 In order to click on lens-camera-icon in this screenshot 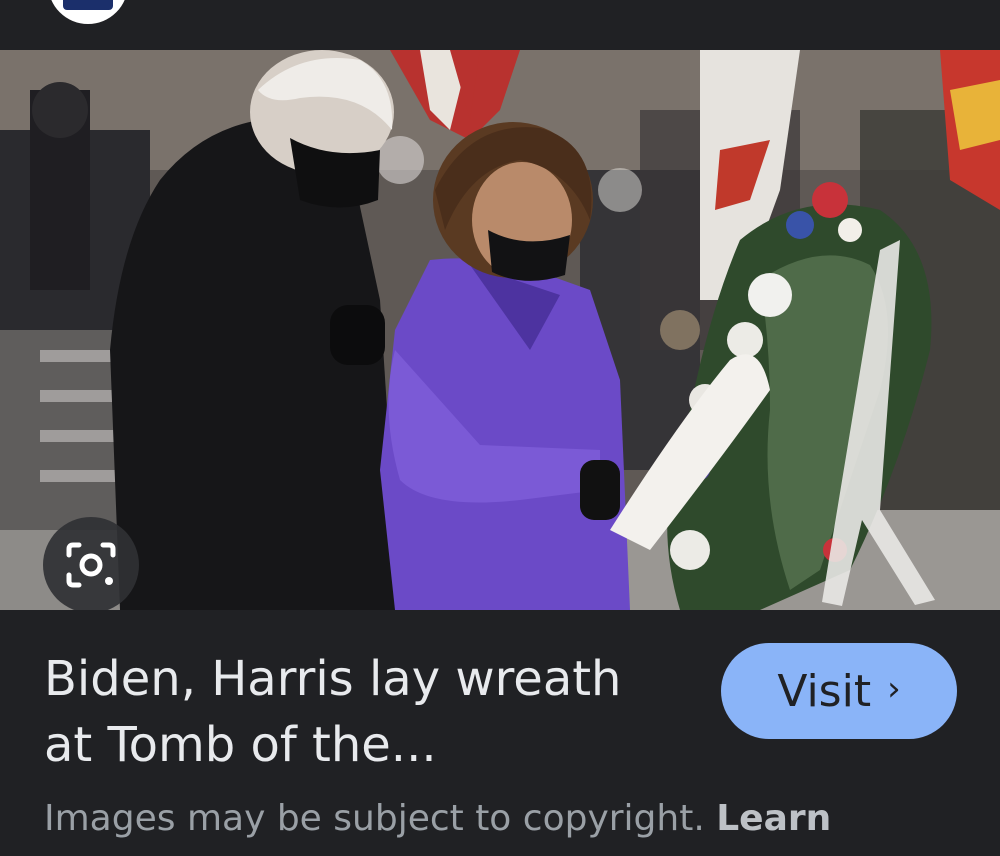, I will do `click(91, 565)`.